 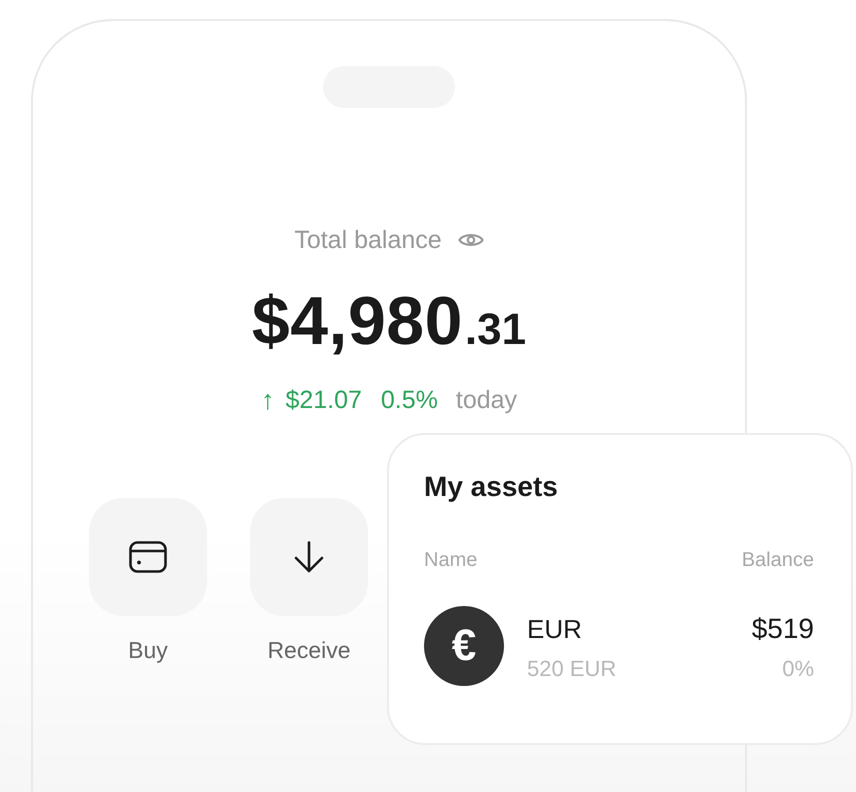 What do you see at coordinates (409, 400) in the screenshot?
I see `change-percent: 0.5%` at bounding box center [409, 400].